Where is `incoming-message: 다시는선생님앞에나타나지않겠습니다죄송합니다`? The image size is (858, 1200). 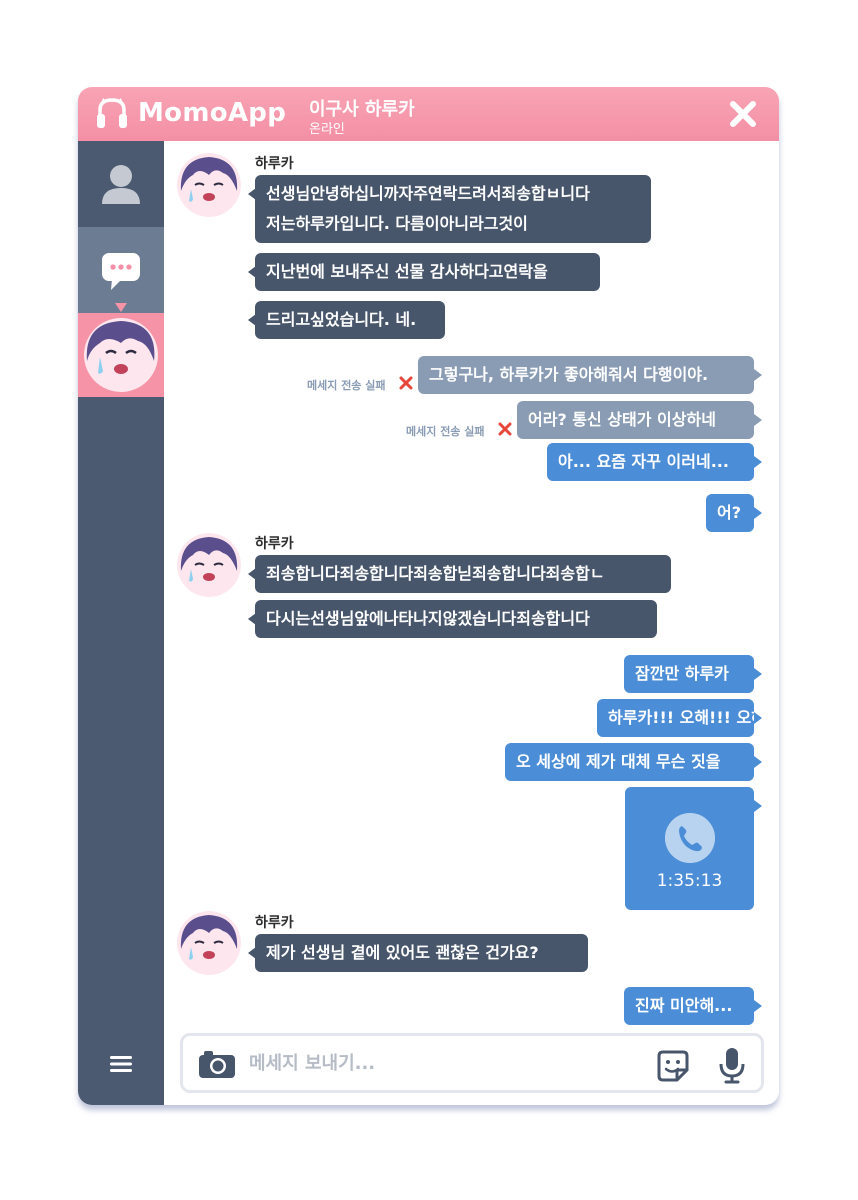 incoming-message: 다시는선생님앞에나타나지않겠습니다죄송합니다 is located at coordinates (452, 619).